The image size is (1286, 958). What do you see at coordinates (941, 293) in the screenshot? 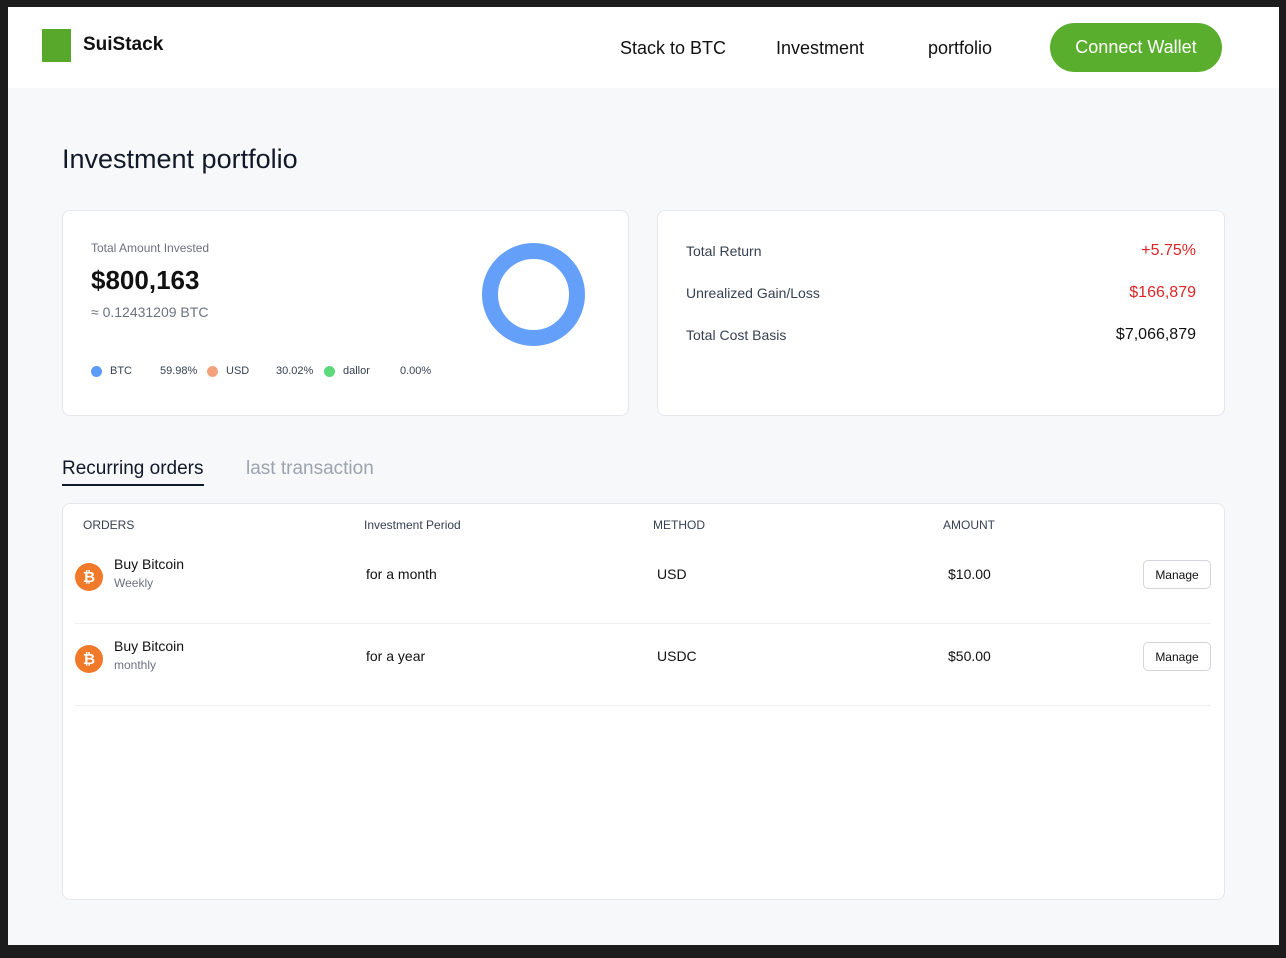
I see `stat-unrealized-gain: Unrealized Gain/Loss $166,879` at bounding box center [941, 293].